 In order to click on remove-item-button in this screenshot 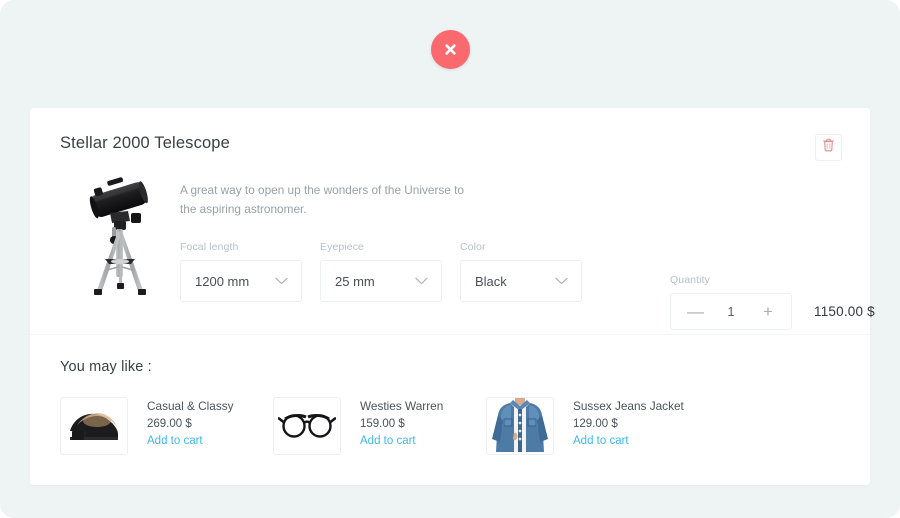, I will do `click(828, 147)`.